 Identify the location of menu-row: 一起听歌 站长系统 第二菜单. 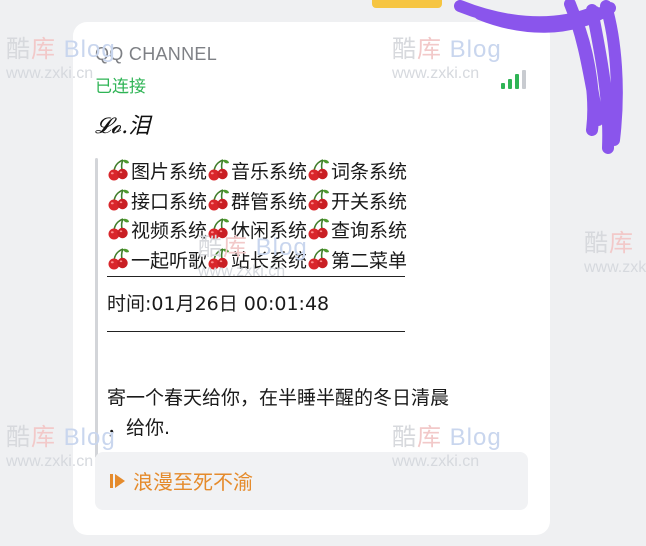
(317, 262).